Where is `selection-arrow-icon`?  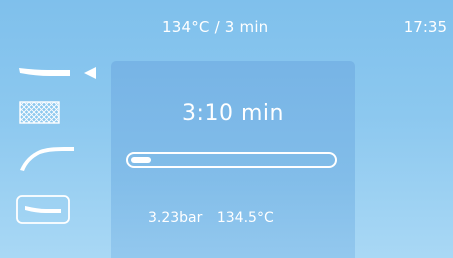
selection-arrow-icon is located at coordinates (90, 73).